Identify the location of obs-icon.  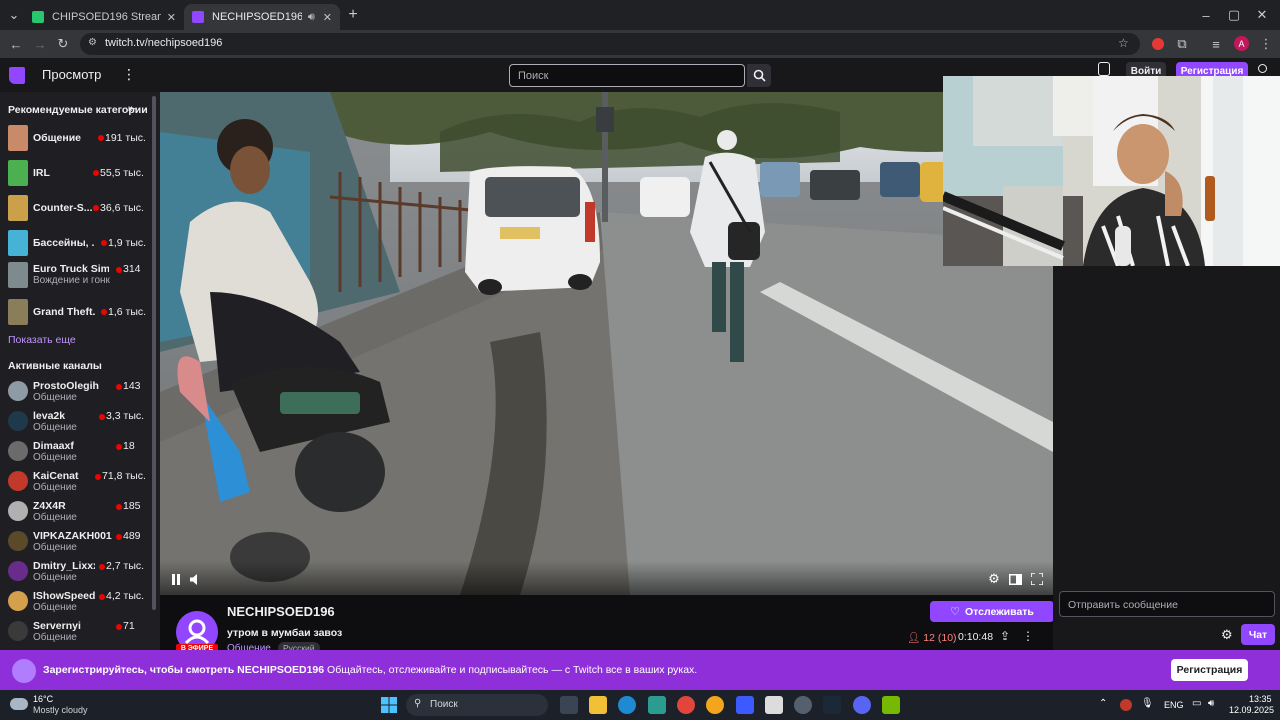
(803, 705).